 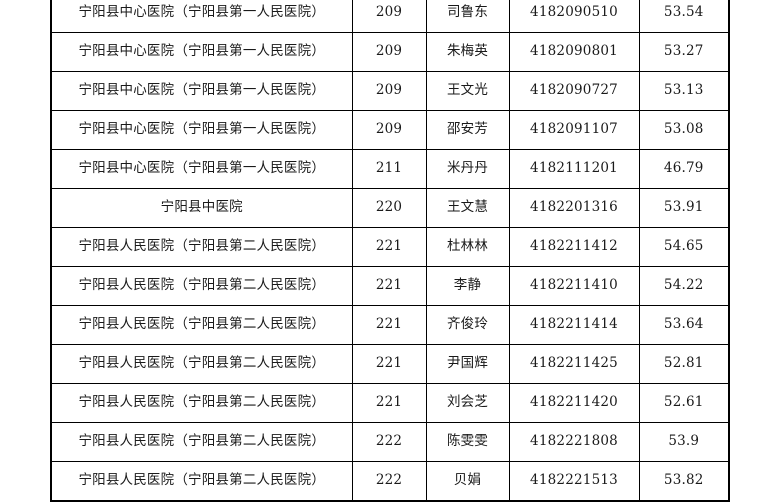 I want to click on cell-name: 王文光, so click(x=467, y=91).